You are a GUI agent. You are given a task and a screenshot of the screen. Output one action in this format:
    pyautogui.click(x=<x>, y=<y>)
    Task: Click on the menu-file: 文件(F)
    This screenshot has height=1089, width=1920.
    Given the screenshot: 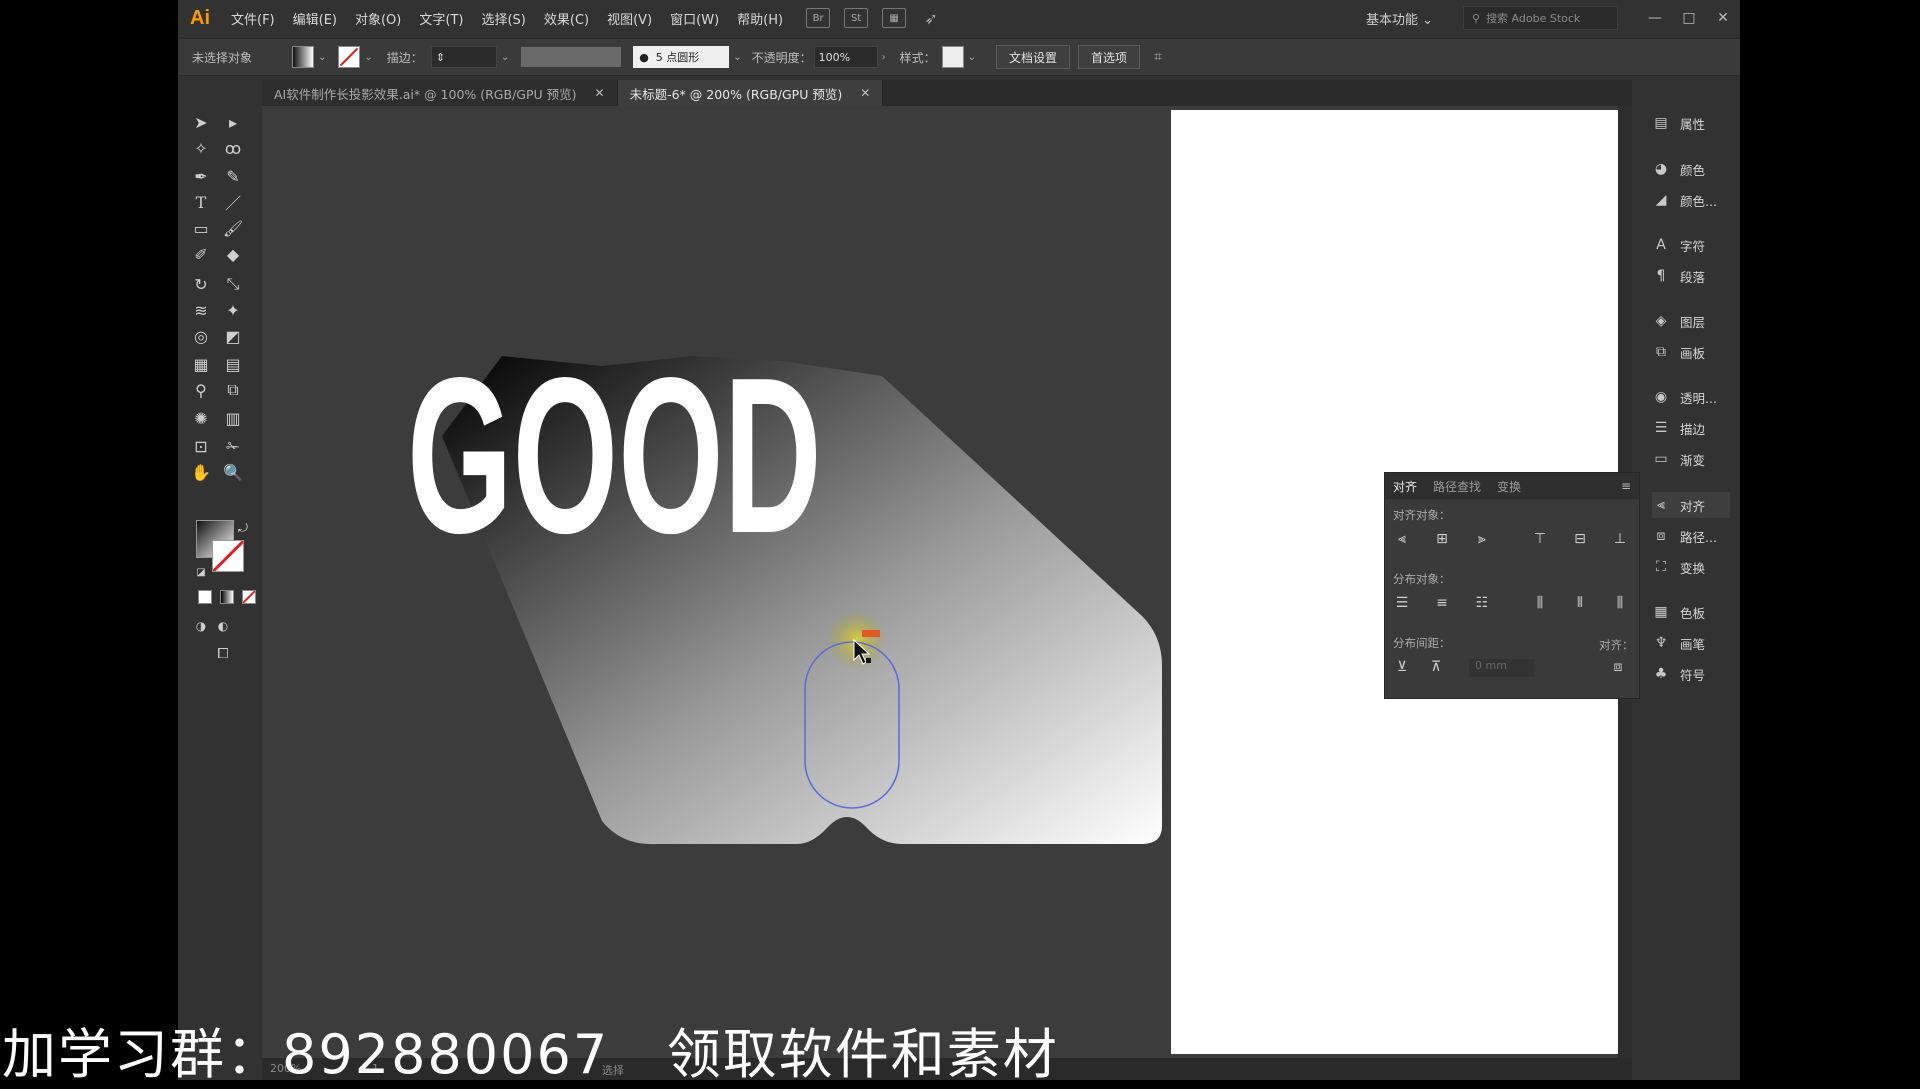 What is the action you would take?
    pyautogui.click(x=253, y=18)
    